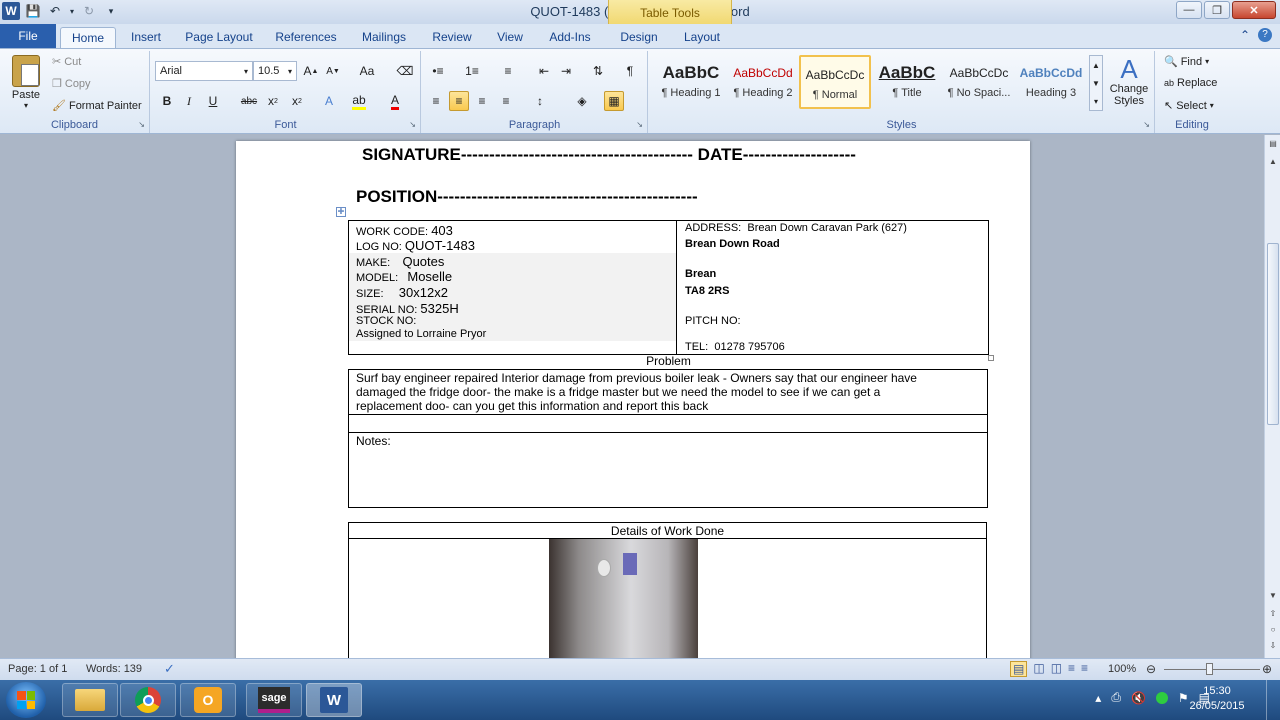  I want to click on font-launcher-icon: ↘, so click(412, 124).